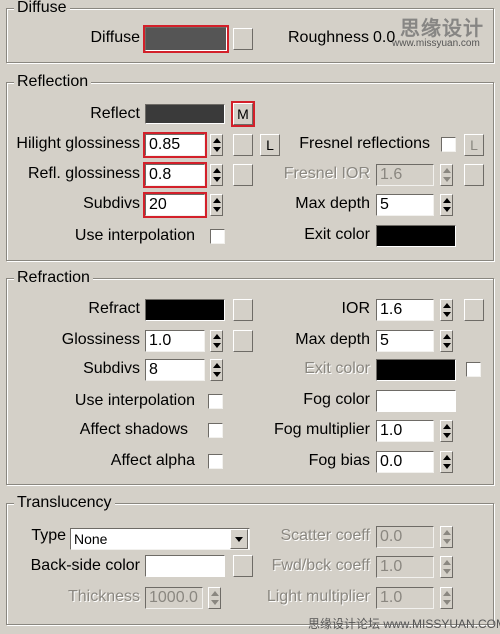 The height and width of the screenshot is (634, 500). What do you see at coordinates (42, 8) in the screenshot?
I see `diffuse-group-title: Diffuse` at bounding box center [42, 8].